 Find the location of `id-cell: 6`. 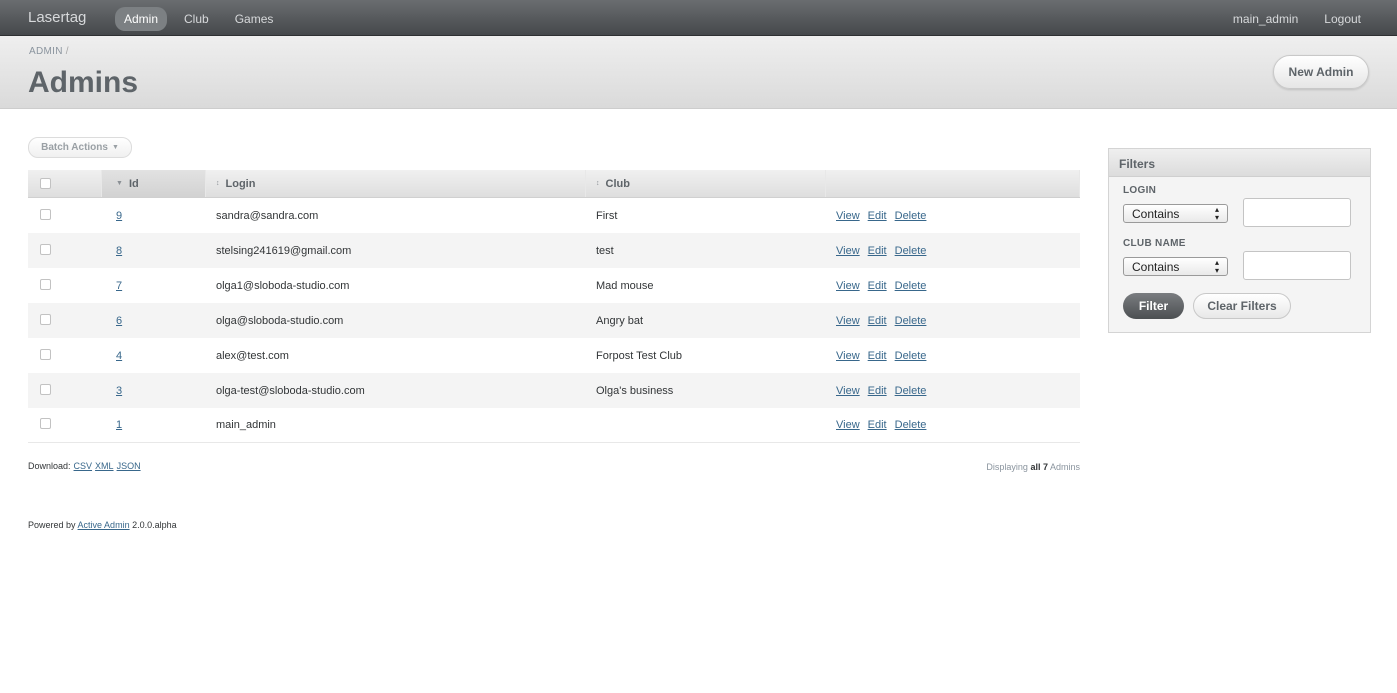

id-cell: 6 is located at coordinates (154, 321).